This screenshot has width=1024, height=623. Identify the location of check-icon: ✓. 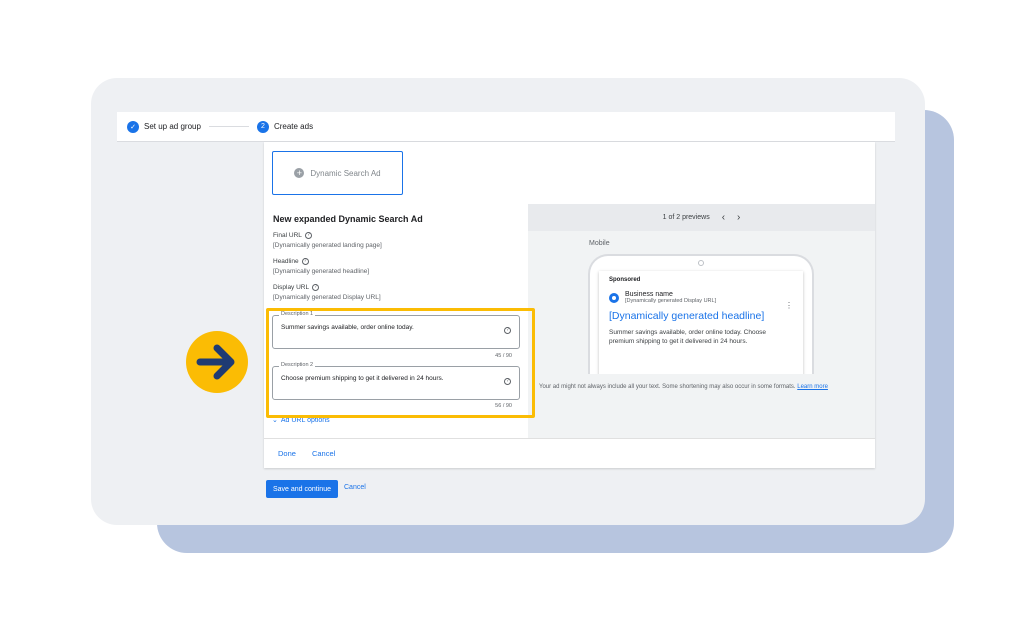
(133, 126).